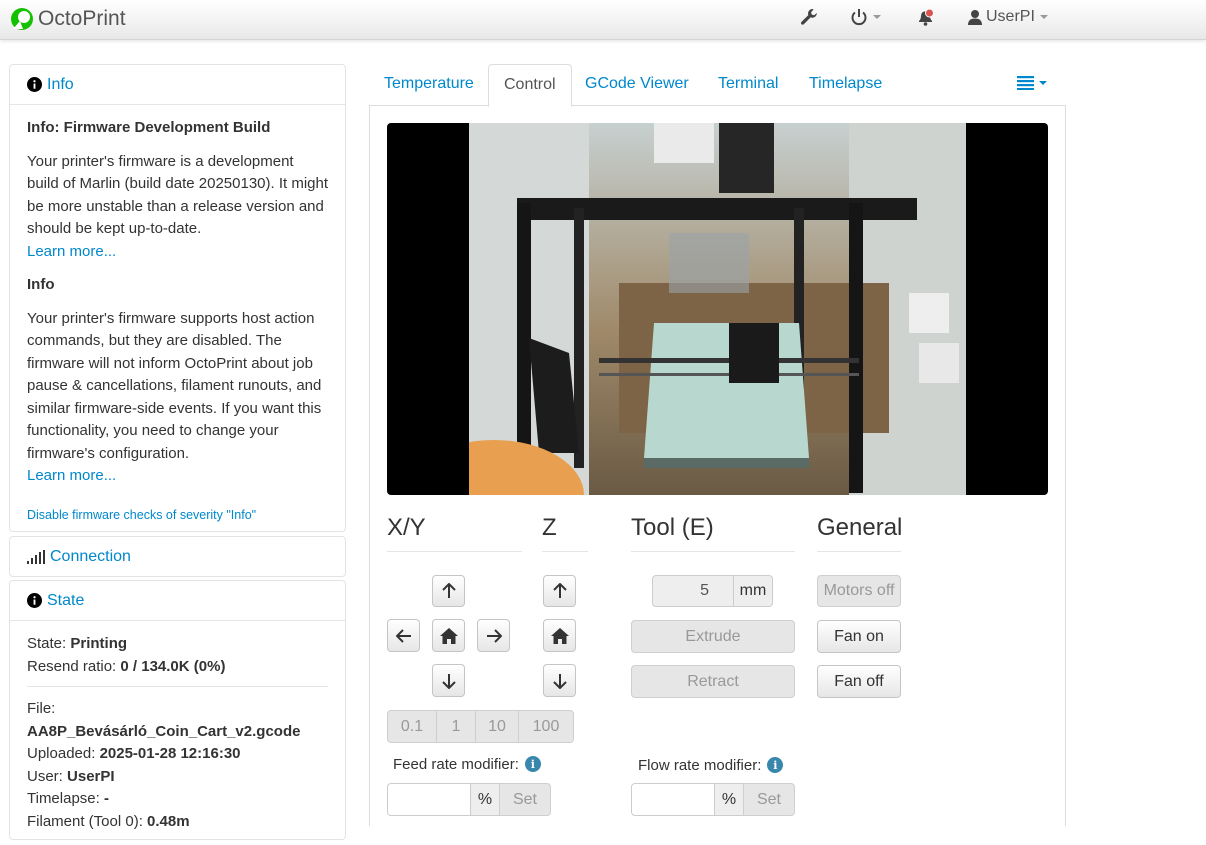  What do you see at coordinates (134, 753) in the screenshot?
I see `uploaded-row: Uploaded: 2025-01-28 12:16:30` at bounding box center [134, 753].